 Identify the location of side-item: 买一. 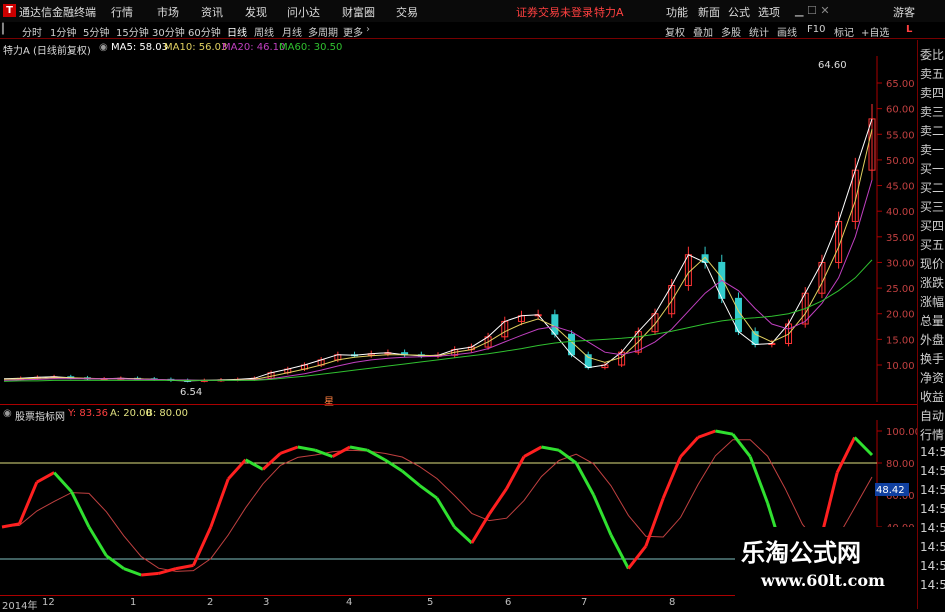
(932, 168).